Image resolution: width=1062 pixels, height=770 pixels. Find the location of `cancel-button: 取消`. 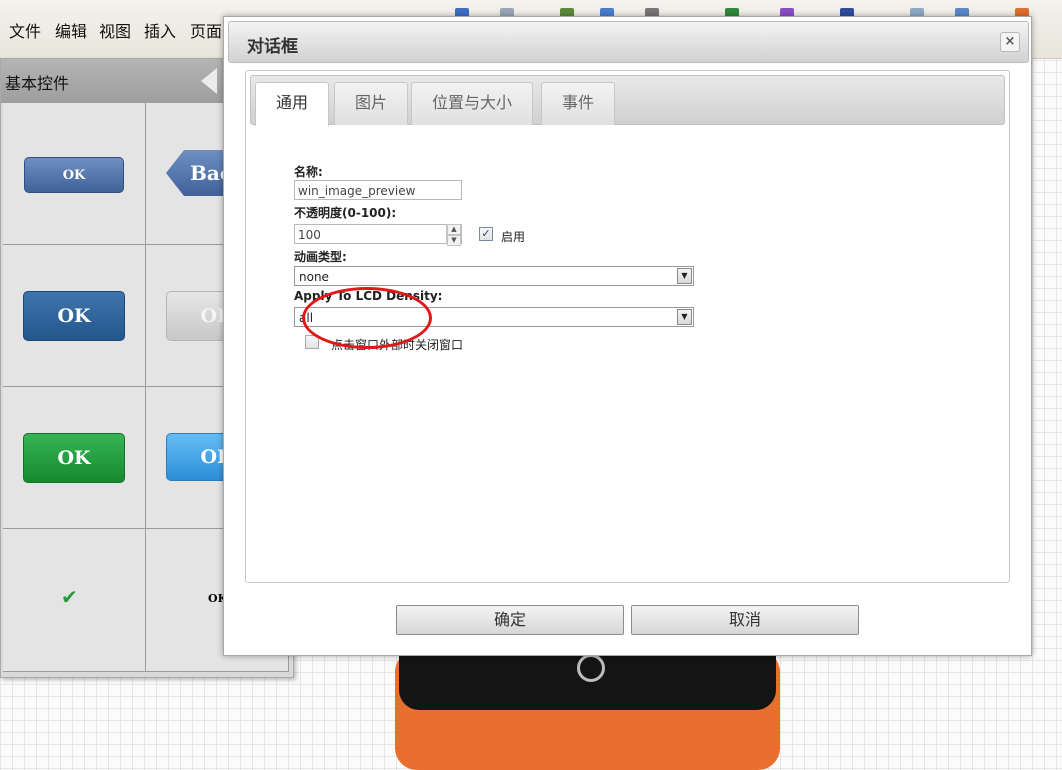

cancel-button: 取消 is located at coordinates (745, 620).